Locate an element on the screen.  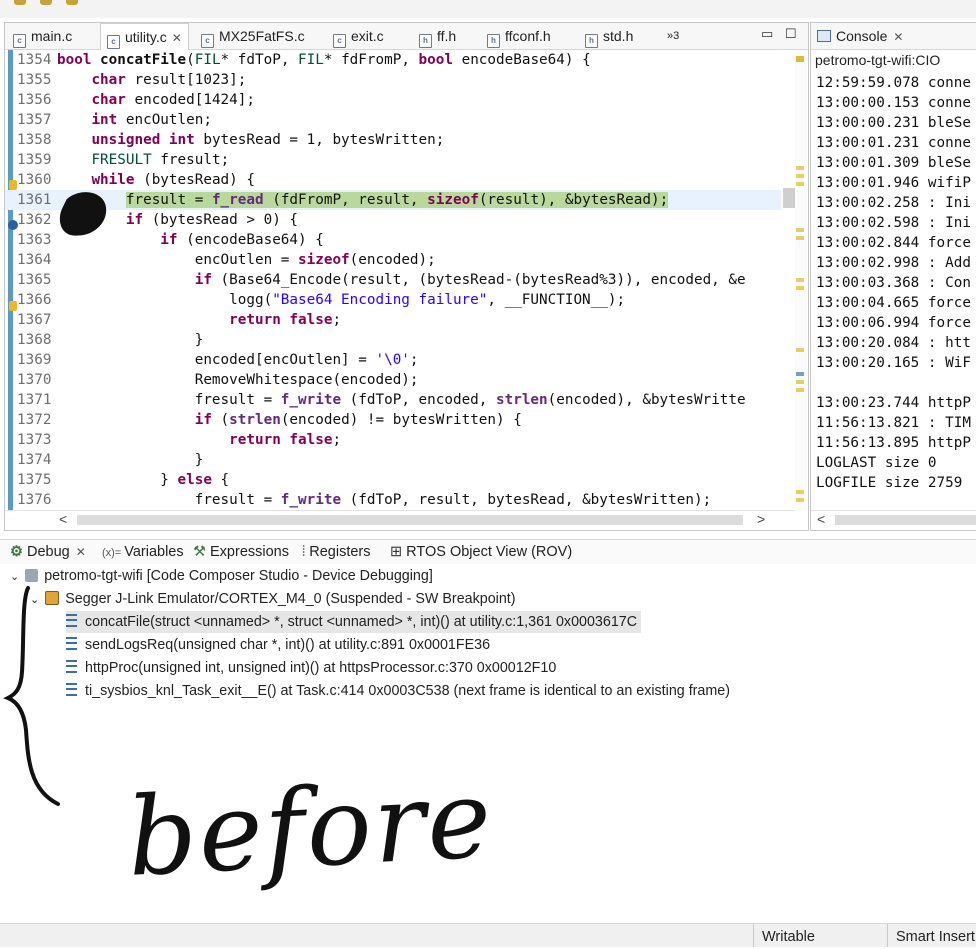
code-line: 1369 encoded[encOutlen] = '\0'; is located at coordinates (400, 360).